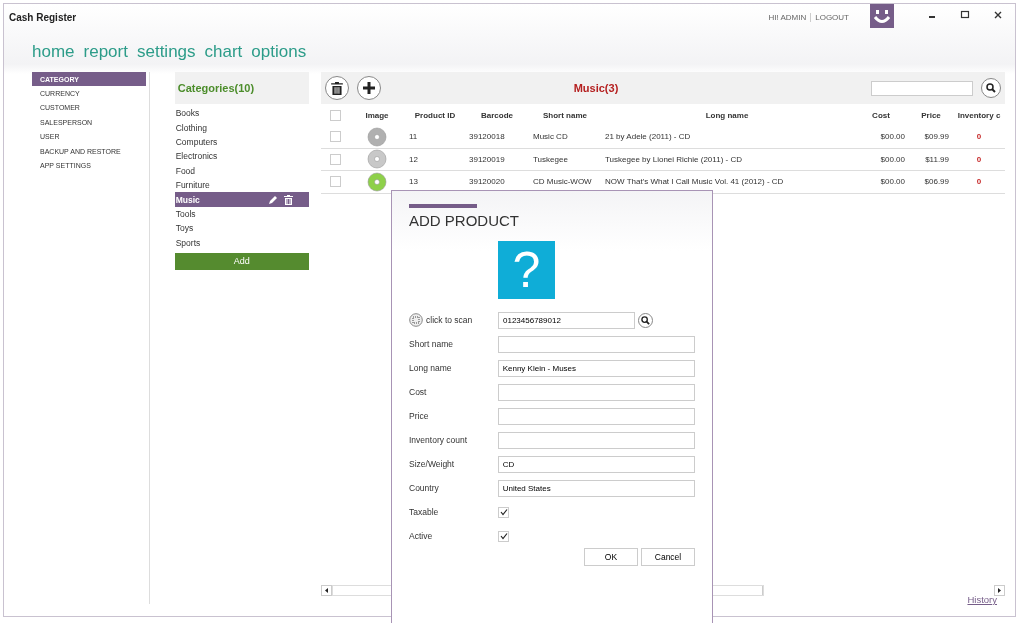 This screenshot has height=623, width=1020. Describe the element at coordinates (432, 464) in the screenshot. I see `field-label: Size/Weight` at that location.